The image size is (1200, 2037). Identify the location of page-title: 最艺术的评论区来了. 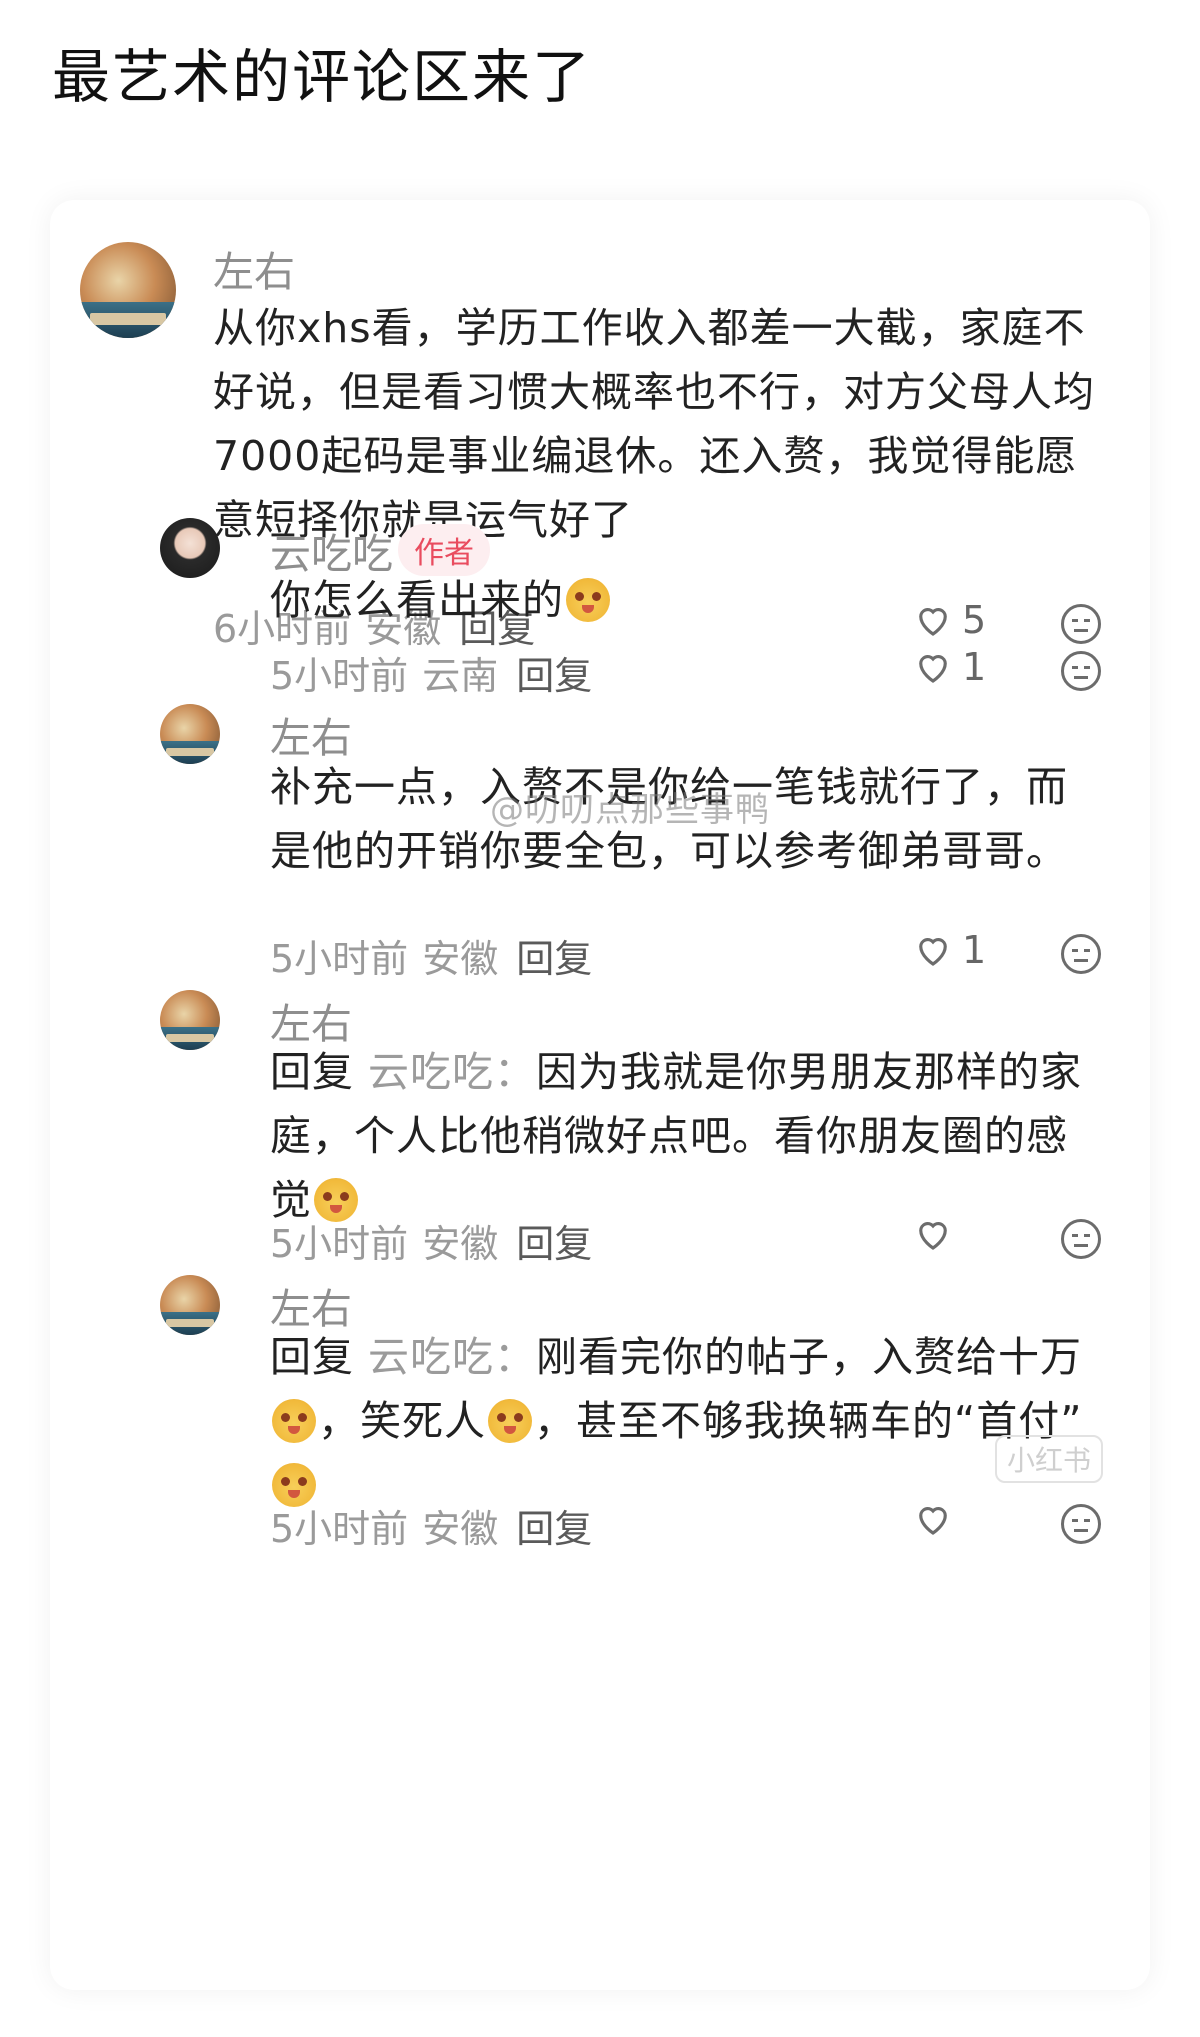
(322, 77).